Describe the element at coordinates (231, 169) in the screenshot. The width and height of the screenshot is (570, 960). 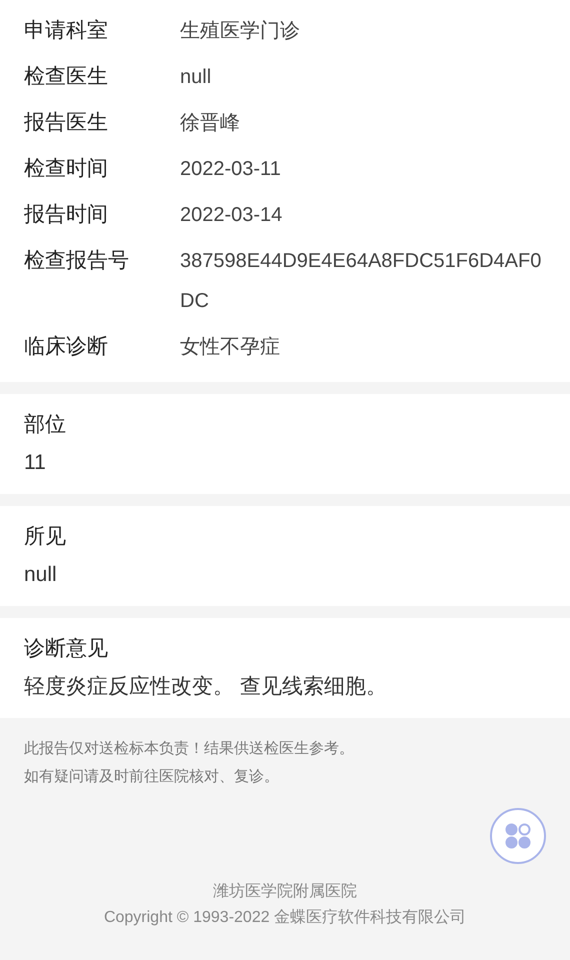
I see `field-value: 2022-03-11` at that location.